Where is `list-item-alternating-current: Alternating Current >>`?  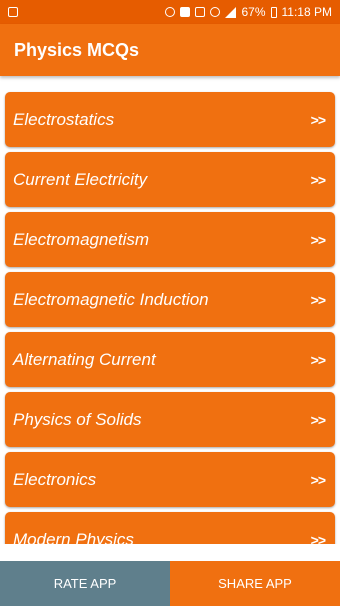 list-item-alternating-current: Alternating Current >> is located at coordinates (170, 359).